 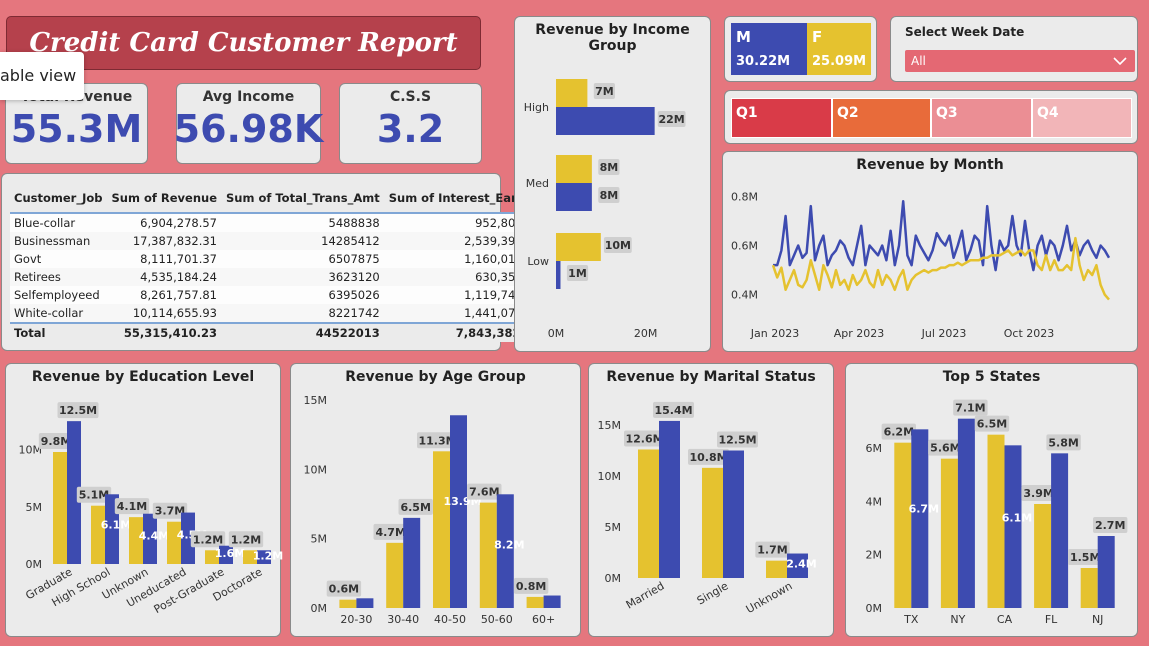 I want to click on data-label: 1M, so click(x=577, y=273).